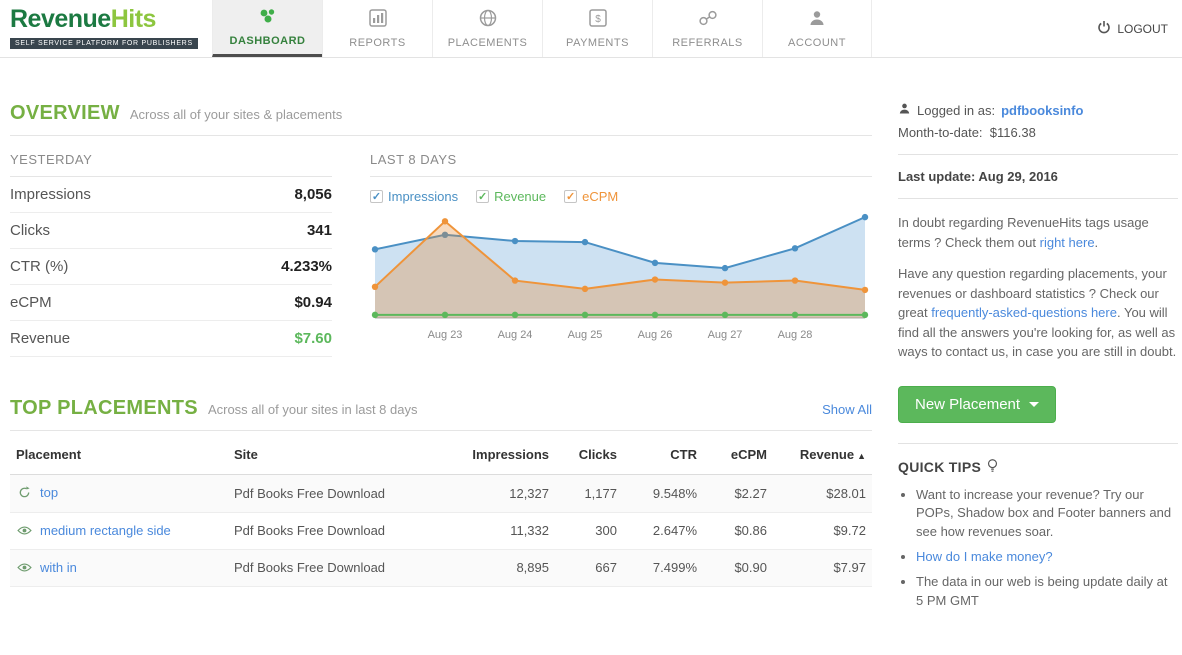 This screenshot has width=1182, height=655. What do you see at coordinates (822, 455) in the screenshot?
I see `col-revenue: Revenue ▲` at bounding box center [822, 455].